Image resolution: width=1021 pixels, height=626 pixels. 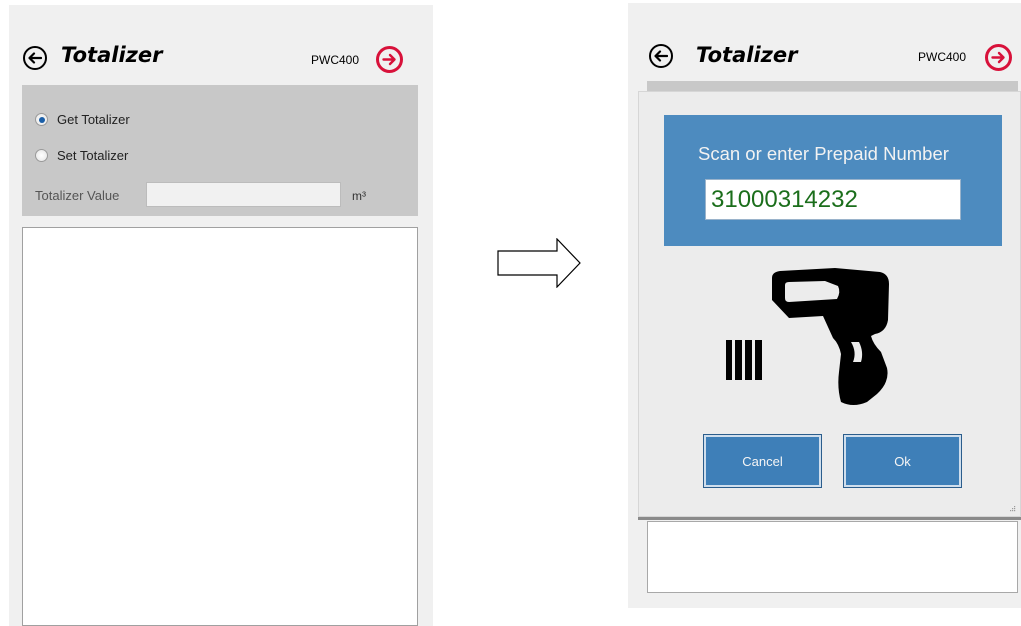 What do you see at coordinates (807, 336) in the screenshot?
I see `barcode-scanner-icon` at bounding box center [807, 336].